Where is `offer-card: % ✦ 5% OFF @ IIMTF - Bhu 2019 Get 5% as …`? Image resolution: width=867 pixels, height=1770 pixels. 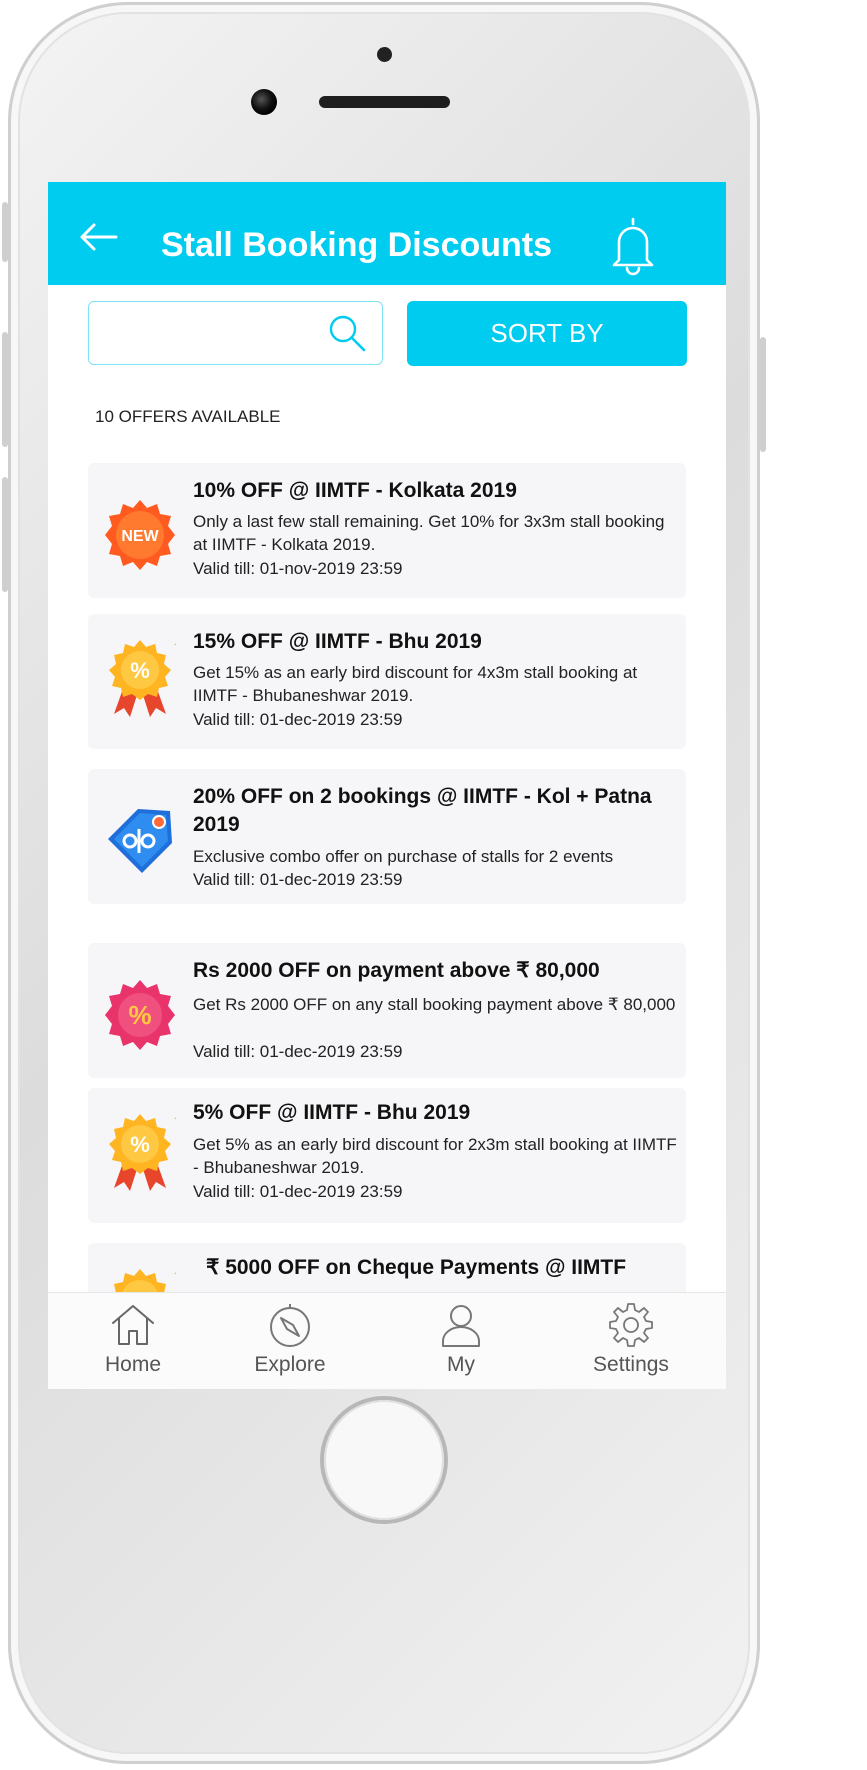 offer-card: % ✦ 5% OFF @ IIMTF - Bhu 2019 Get 5% as … is located at coordinates (387, 1155).